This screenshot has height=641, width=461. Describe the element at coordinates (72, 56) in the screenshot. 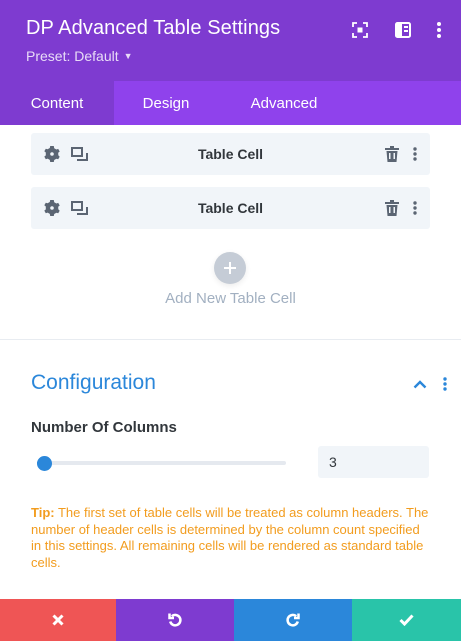

I see `preset-label: Preset: Default` at that location.